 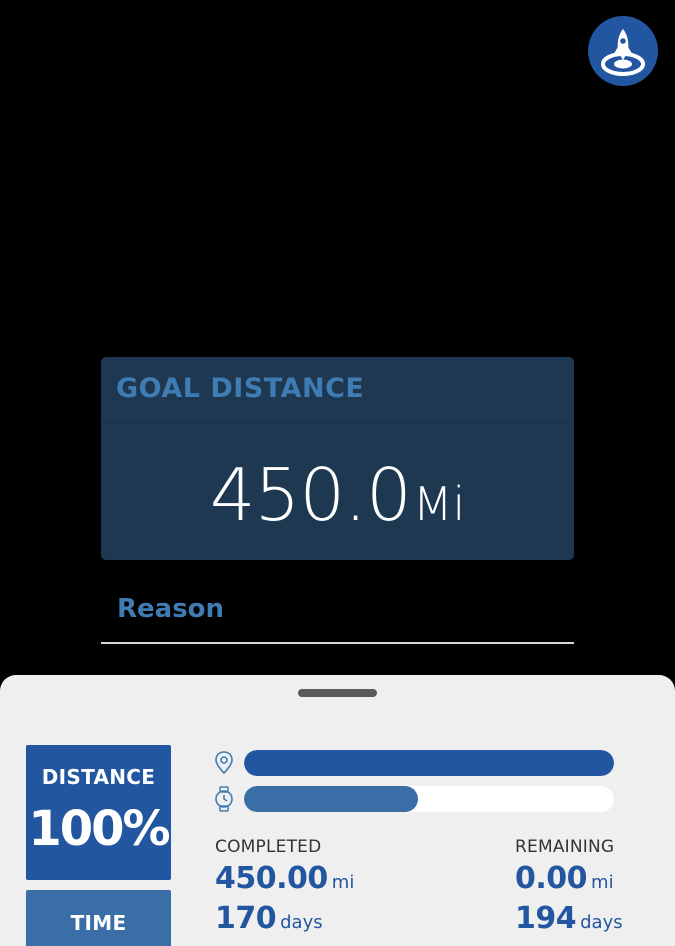 I want to click on remaining-days-unit: days, so click(x=601, y=922).